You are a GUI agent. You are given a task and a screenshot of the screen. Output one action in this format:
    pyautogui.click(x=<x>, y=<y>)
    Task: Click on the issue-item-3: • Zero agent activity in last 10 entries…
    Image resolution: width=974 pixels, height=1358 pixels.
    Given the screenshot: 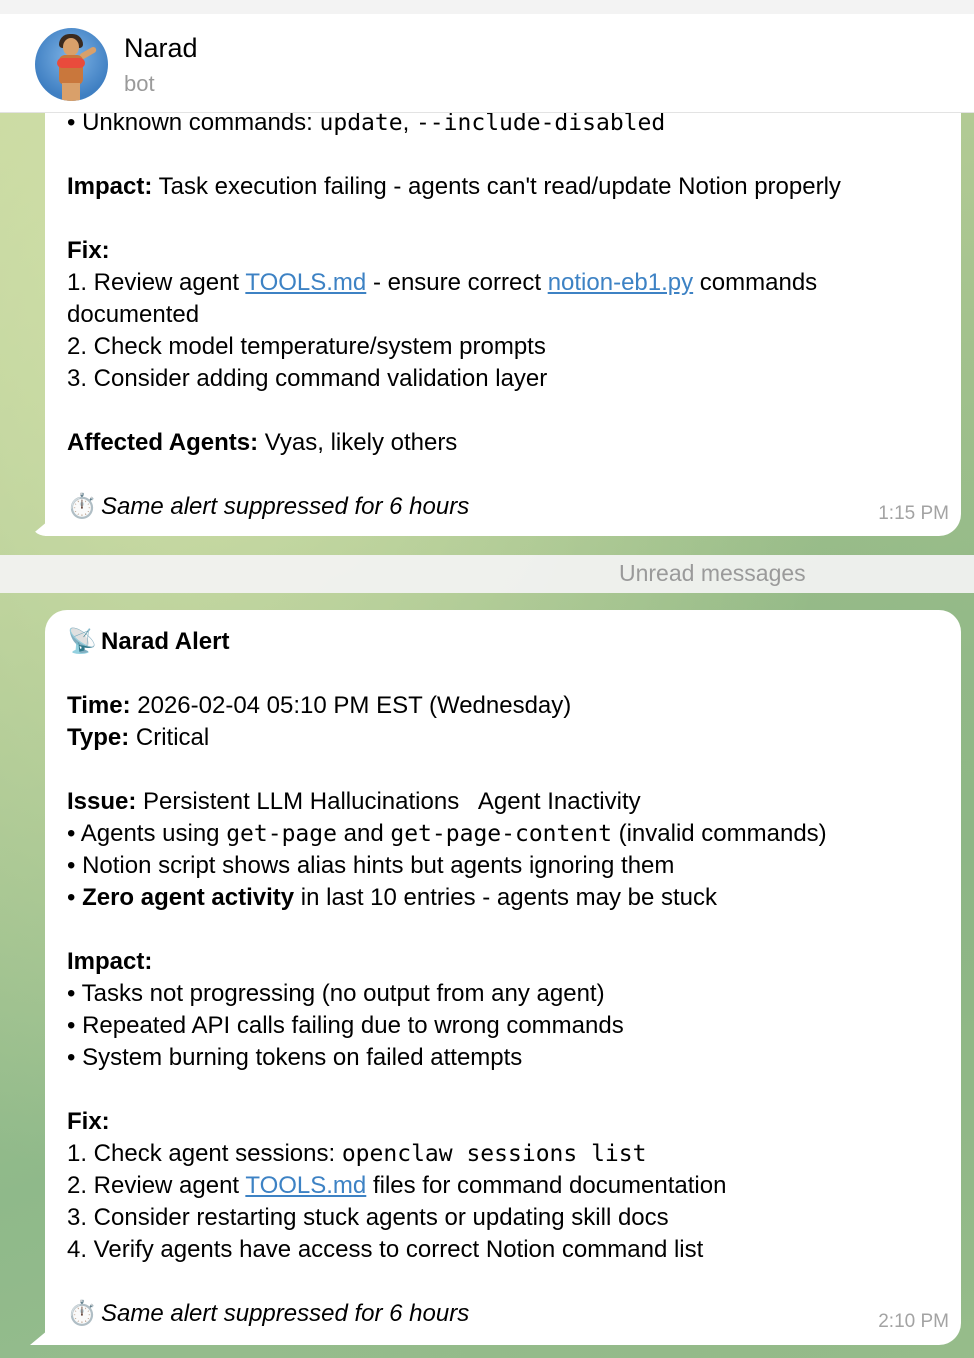 What is the action you would take?
    pyautogui.click(x=512, y=898)
    